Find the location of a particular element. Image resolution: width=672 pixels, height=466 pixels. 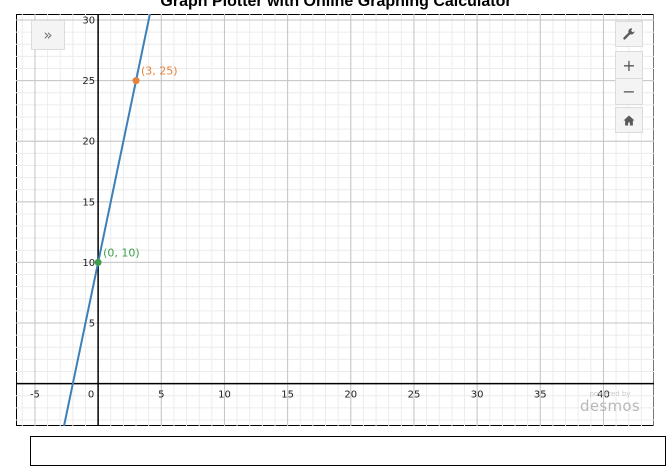

zoom-out-button: − is located at coordinates (629, 91).